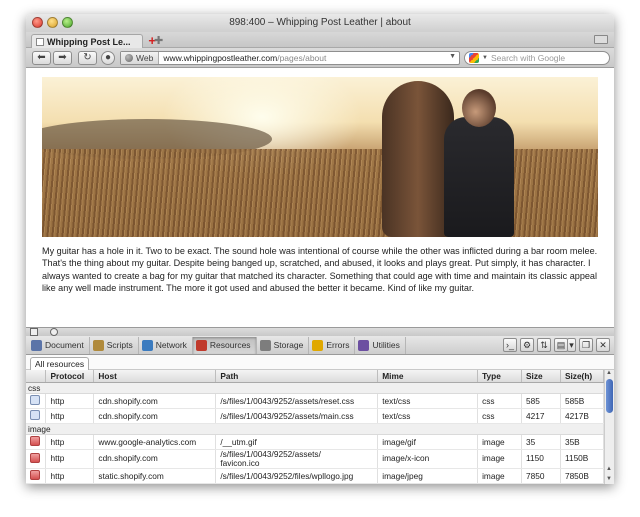 The height and width of the screenshot is (517, 640). I want to click on settings-button: ⚙, so click(527, 345).